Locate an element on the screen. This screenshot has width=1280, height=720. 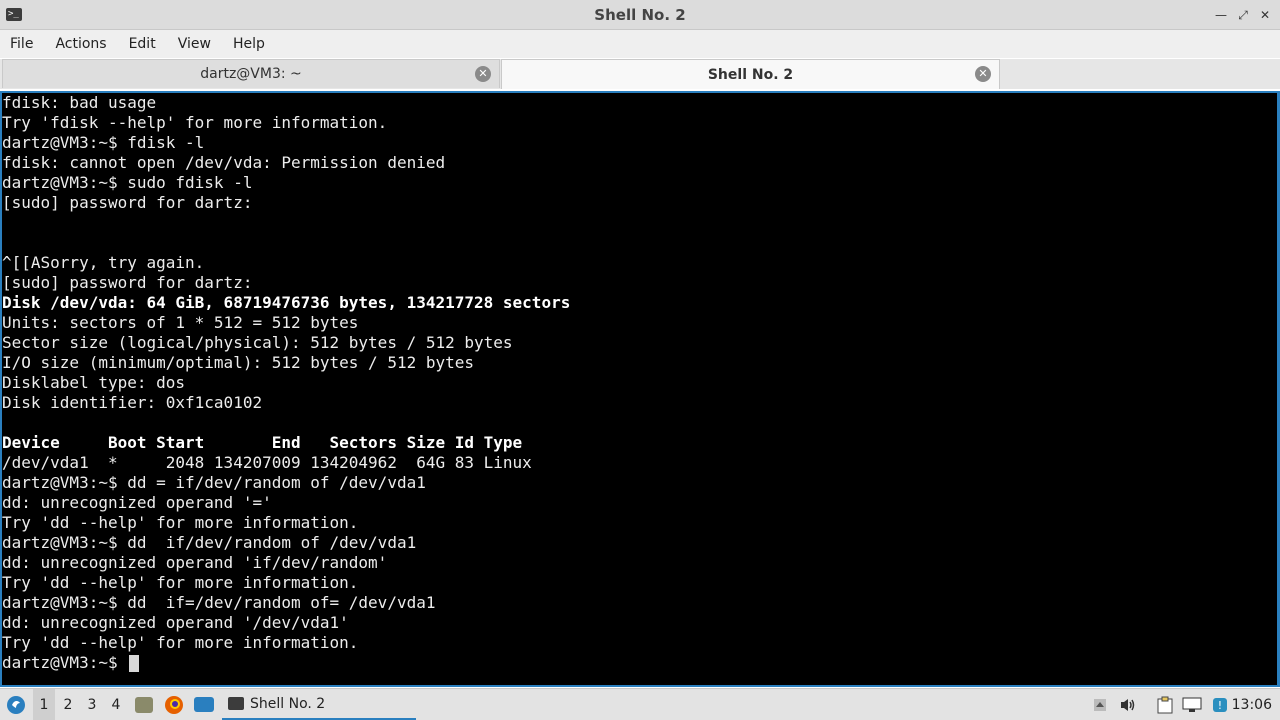
window-title: Shell No. 2 is located at coordinates (640, 15).